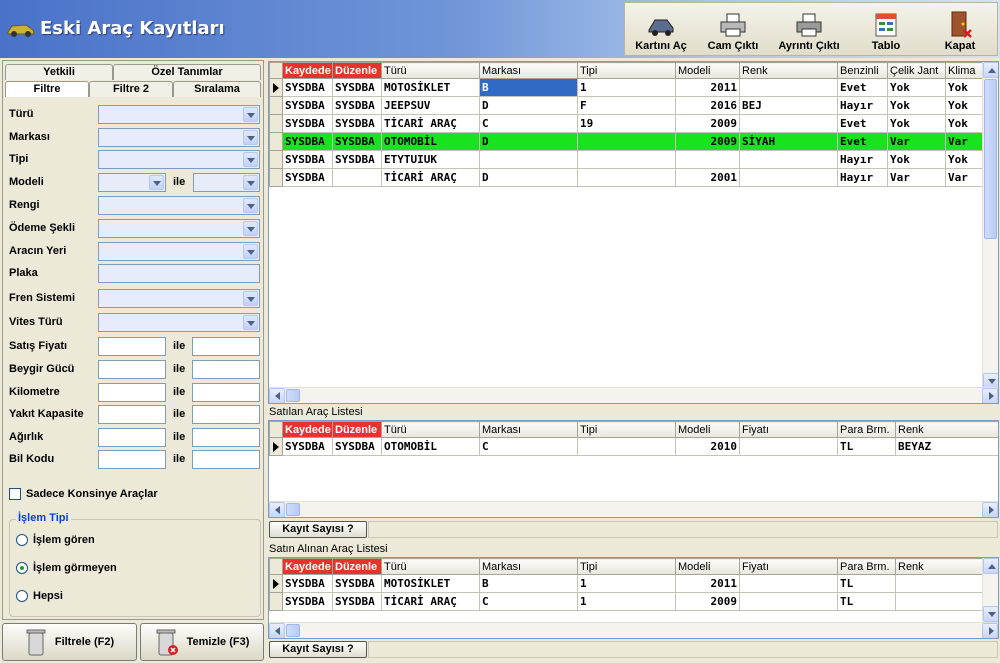  What do you see at coordinates (965, 70) in the screenshot?
I see `column-header: Klima` at bounding box center [965, 70].